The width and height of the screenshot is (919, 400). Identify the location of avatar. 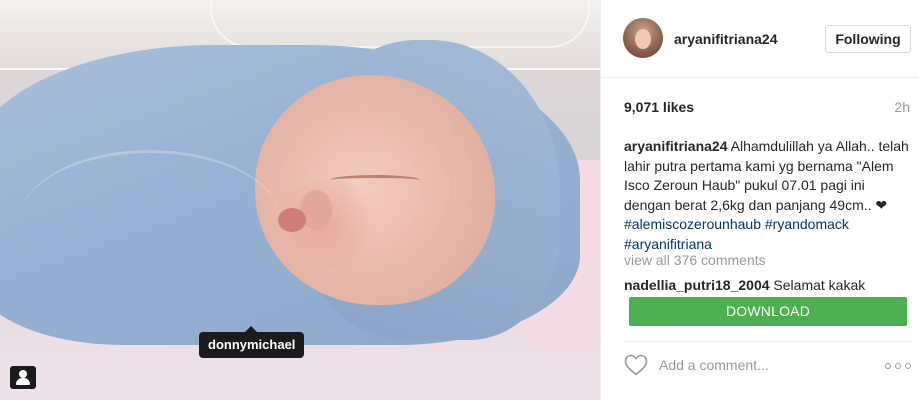
(643, 38).